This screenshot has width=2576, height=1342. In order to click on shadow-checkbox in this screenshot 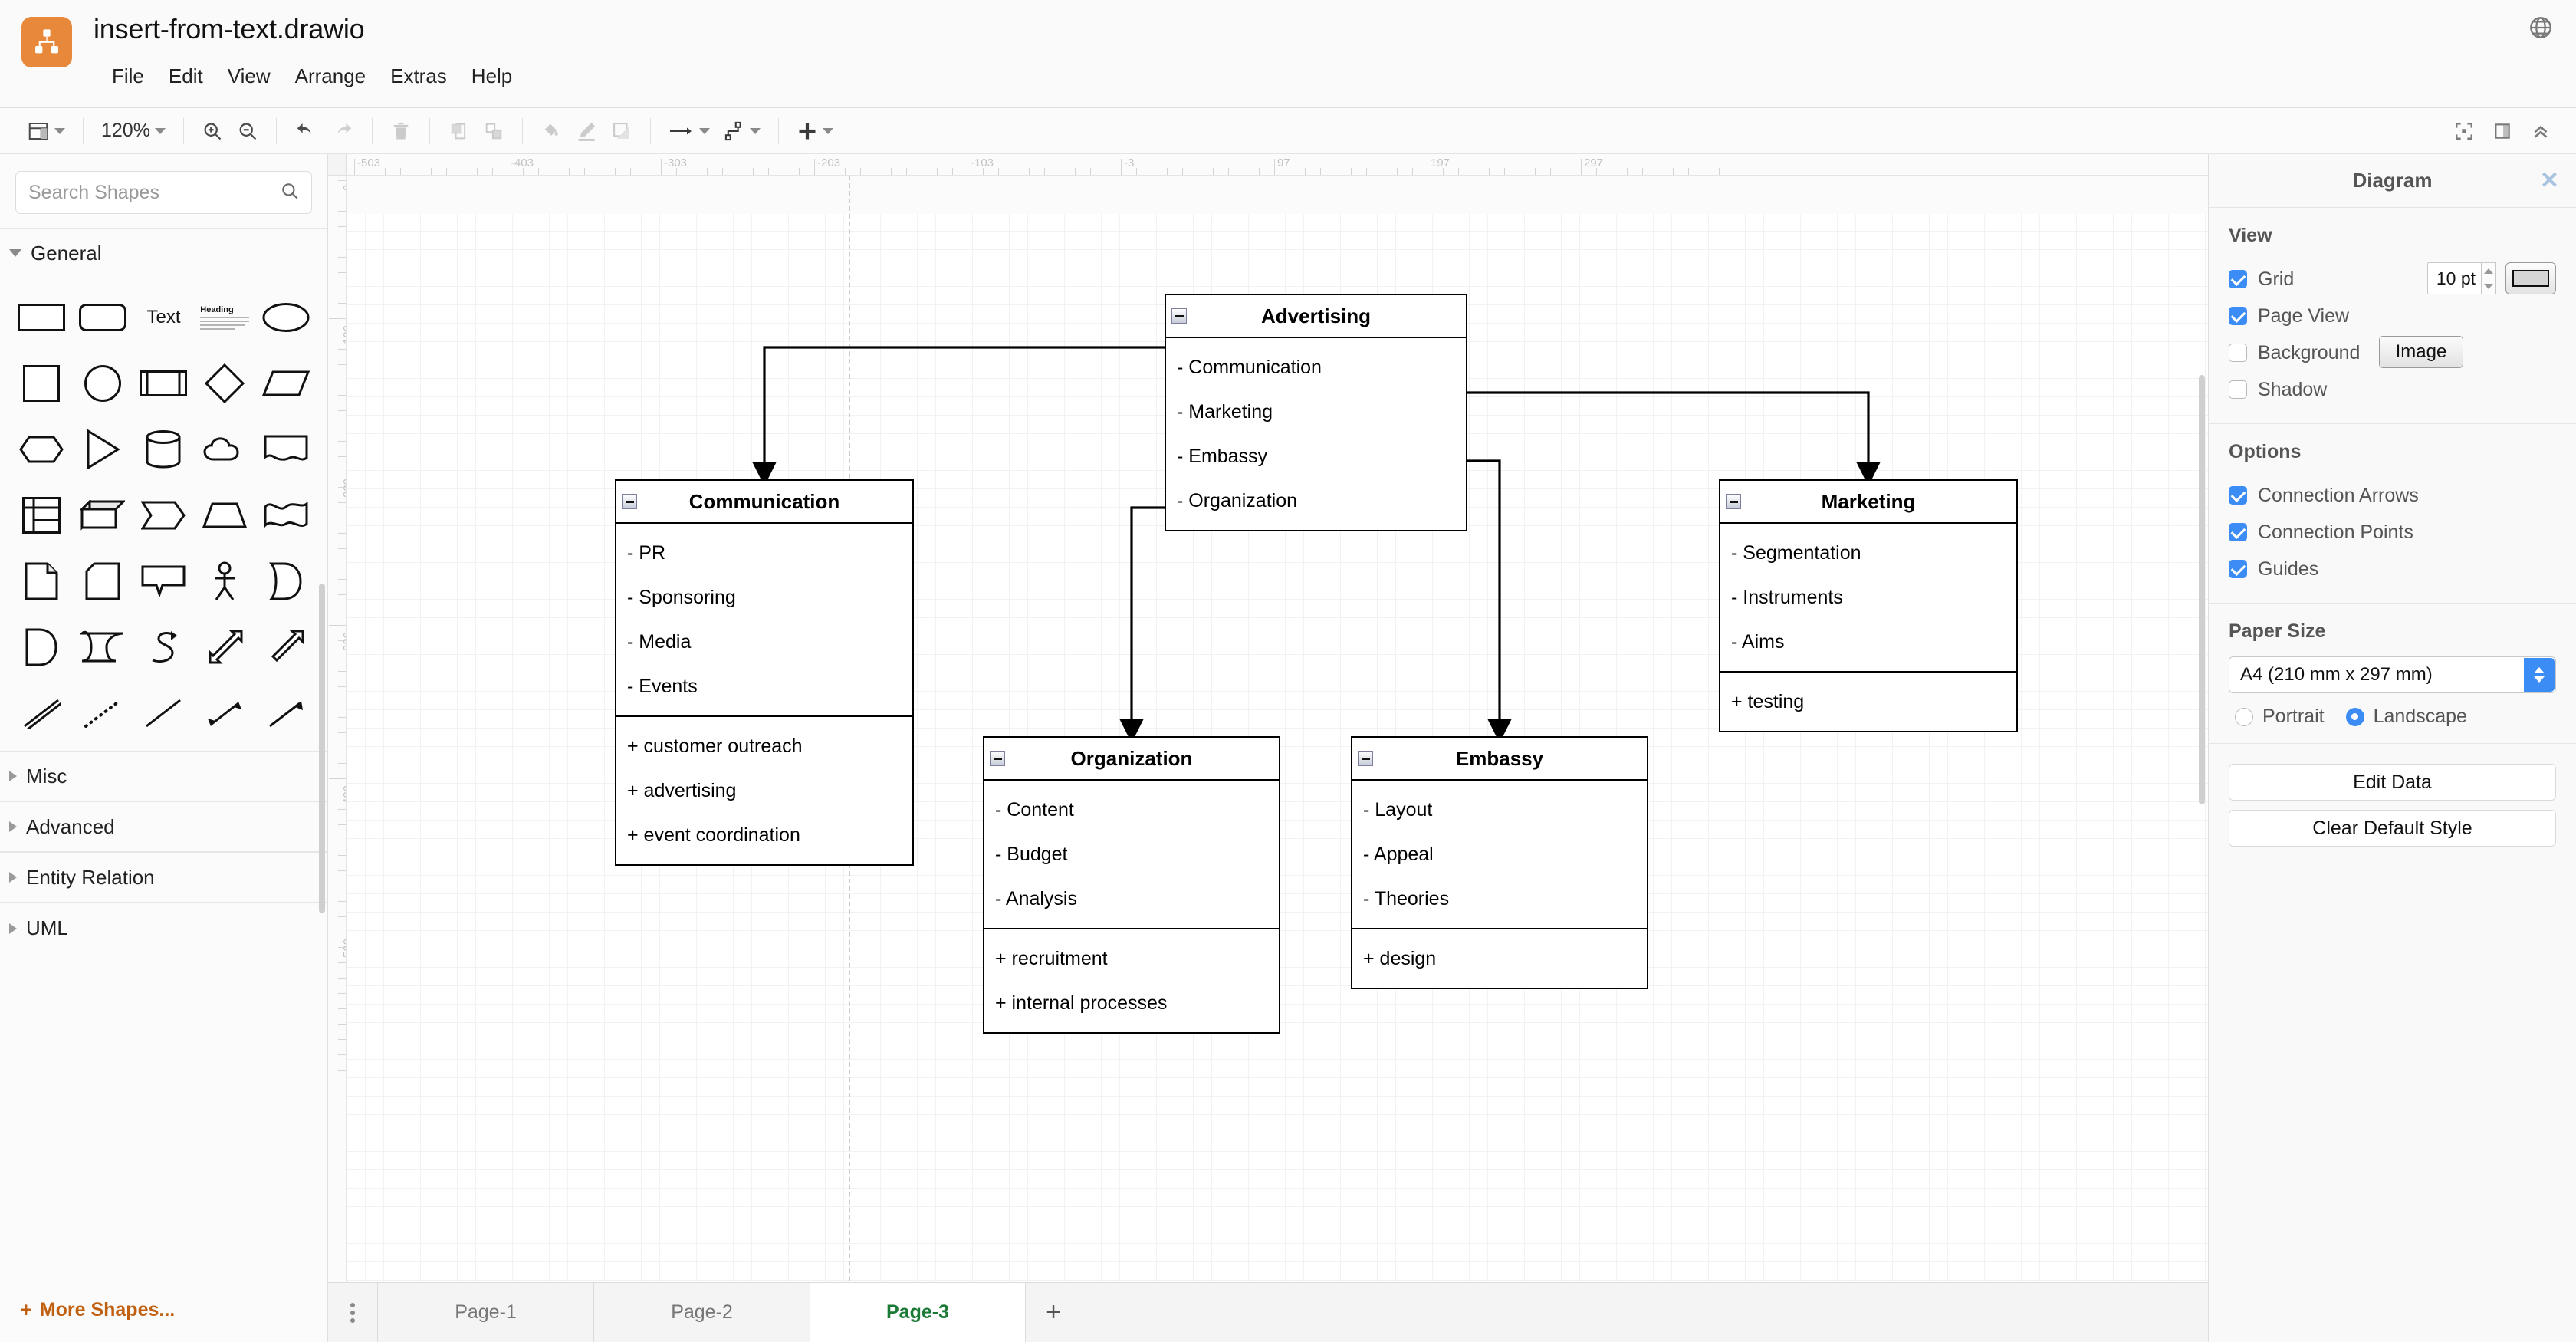, I will do `click(2238, 389)`.